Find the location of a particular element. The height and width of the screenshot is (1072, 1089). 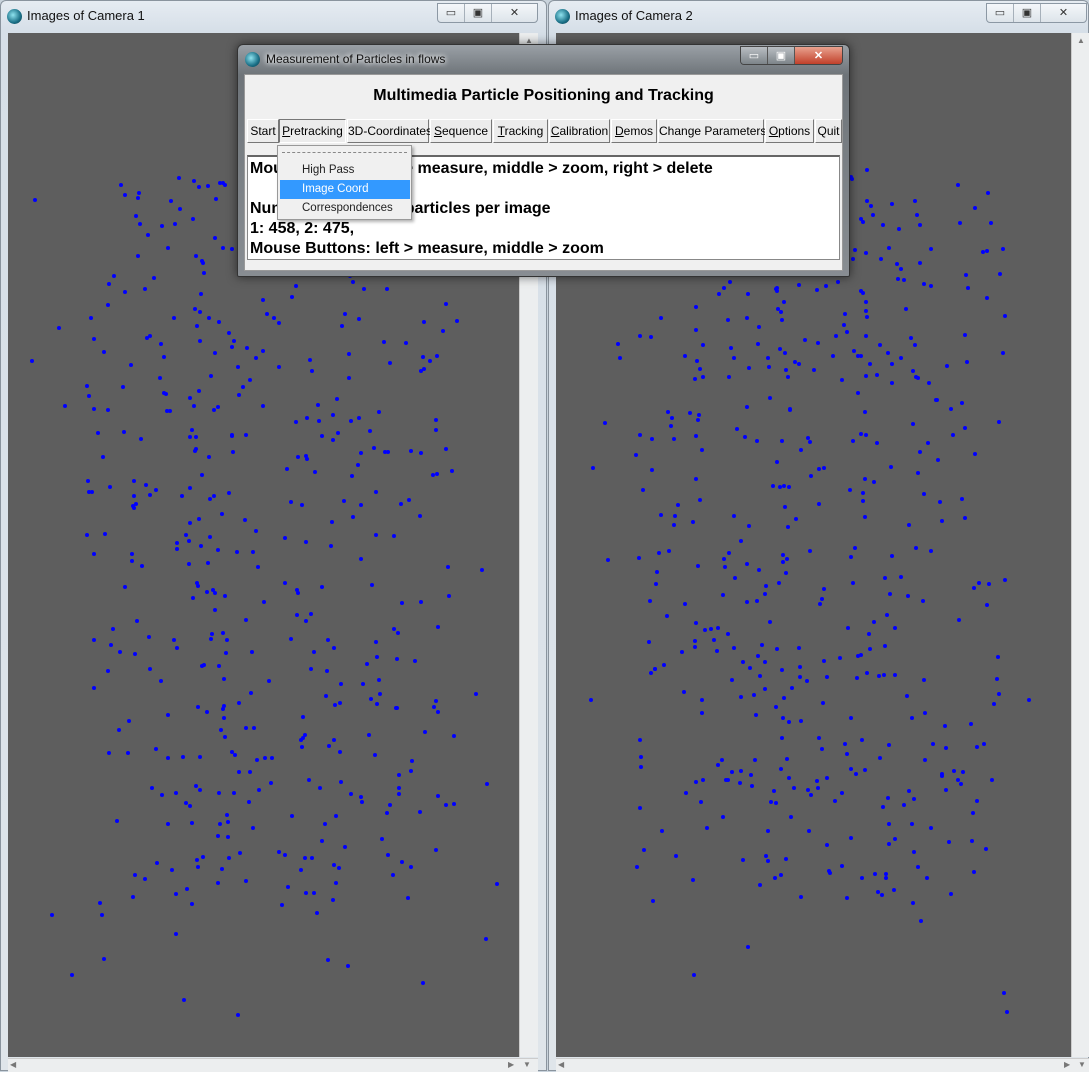

menu-button-pretracking: Pretracking is located at coordinates (312, 131).